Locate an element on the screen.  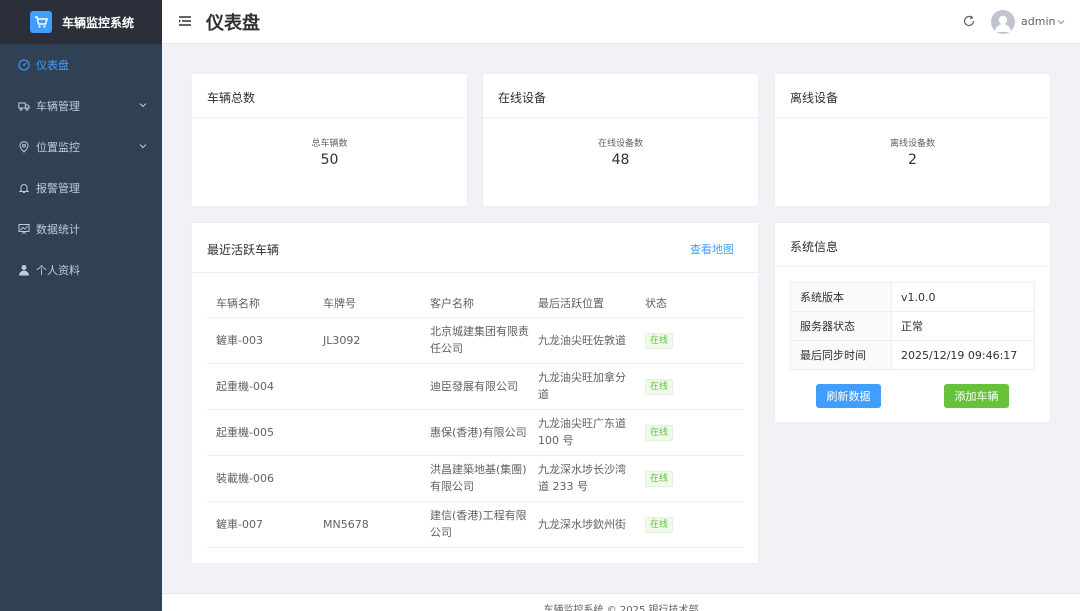
customer-name: 迪臣發展有限公司 is located at coordinates (475, 386).